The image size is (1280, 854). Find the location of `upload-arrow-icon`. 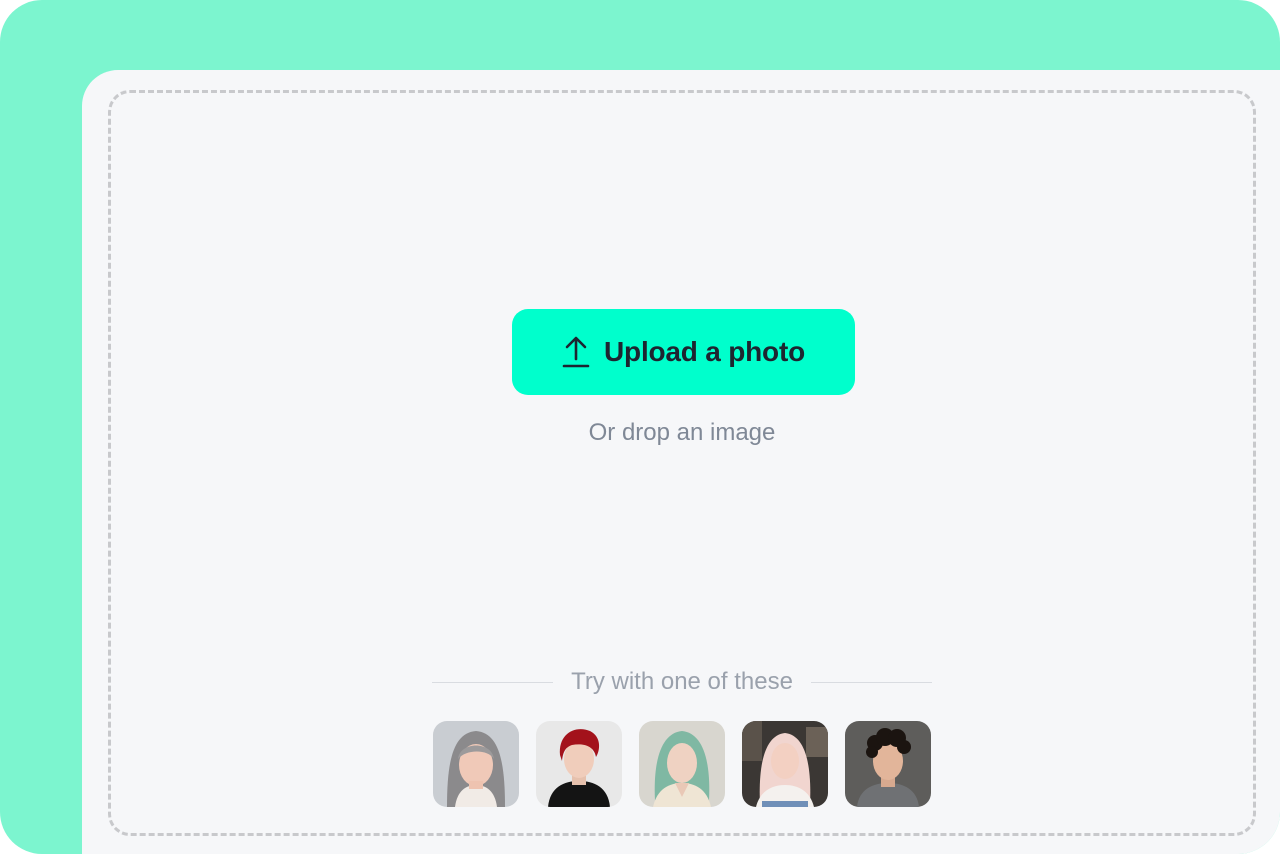

upload-arrow-icon is located at coordinates (576, 352).